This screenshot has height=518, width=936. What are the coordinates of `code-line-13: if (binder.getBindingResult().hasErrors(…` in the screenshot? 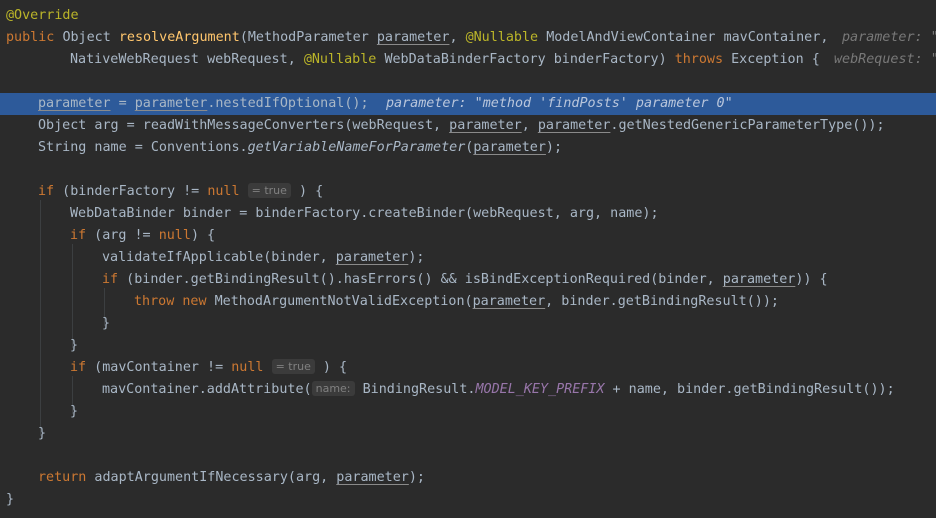 It's located at (468, 280).